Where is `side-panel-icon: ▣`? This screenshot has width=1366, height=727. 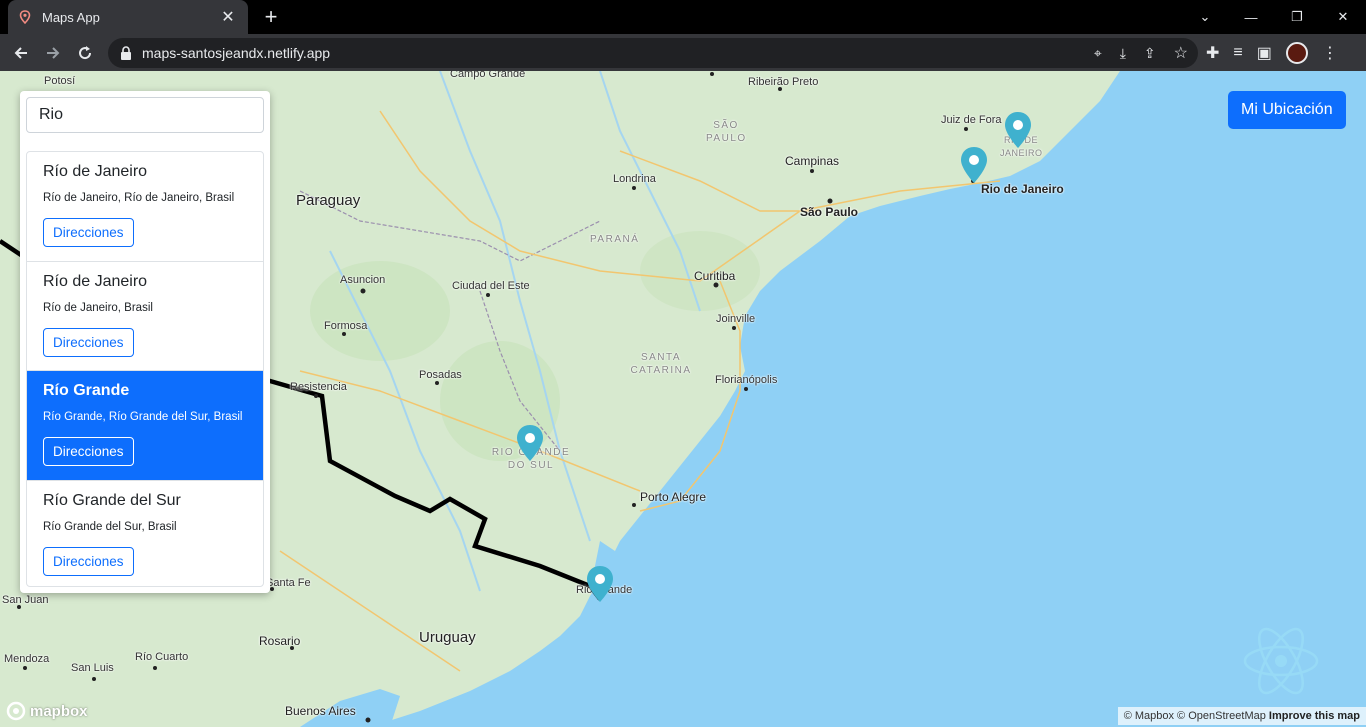
side-panel-icon: ▣ is located at coordinates (1264, 53).